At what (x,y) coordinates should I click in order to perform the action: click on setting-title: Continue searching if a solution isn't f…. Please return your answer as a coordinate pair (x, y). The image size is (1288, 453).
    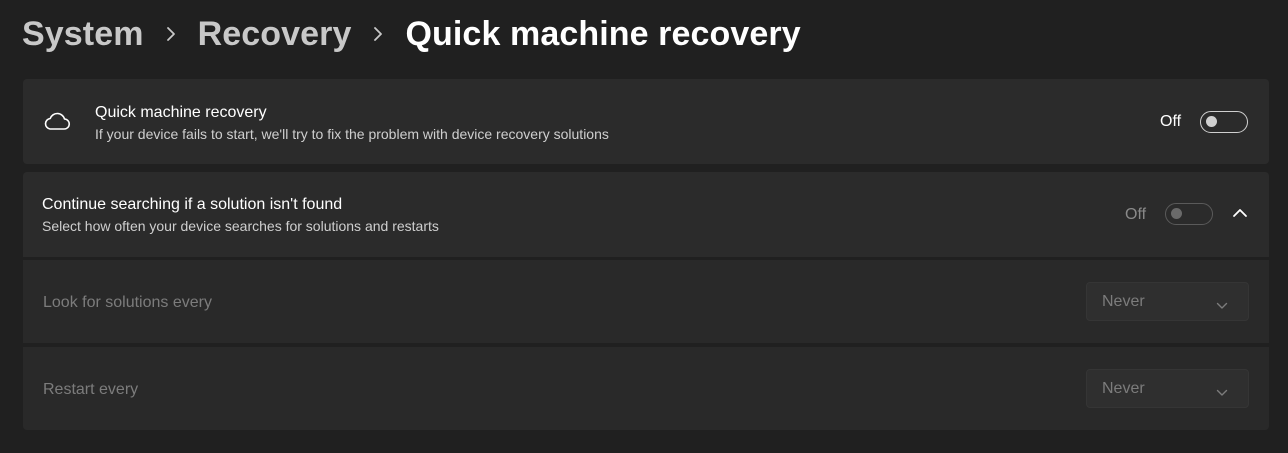
    Looking at the image, I should click on (192, 204).